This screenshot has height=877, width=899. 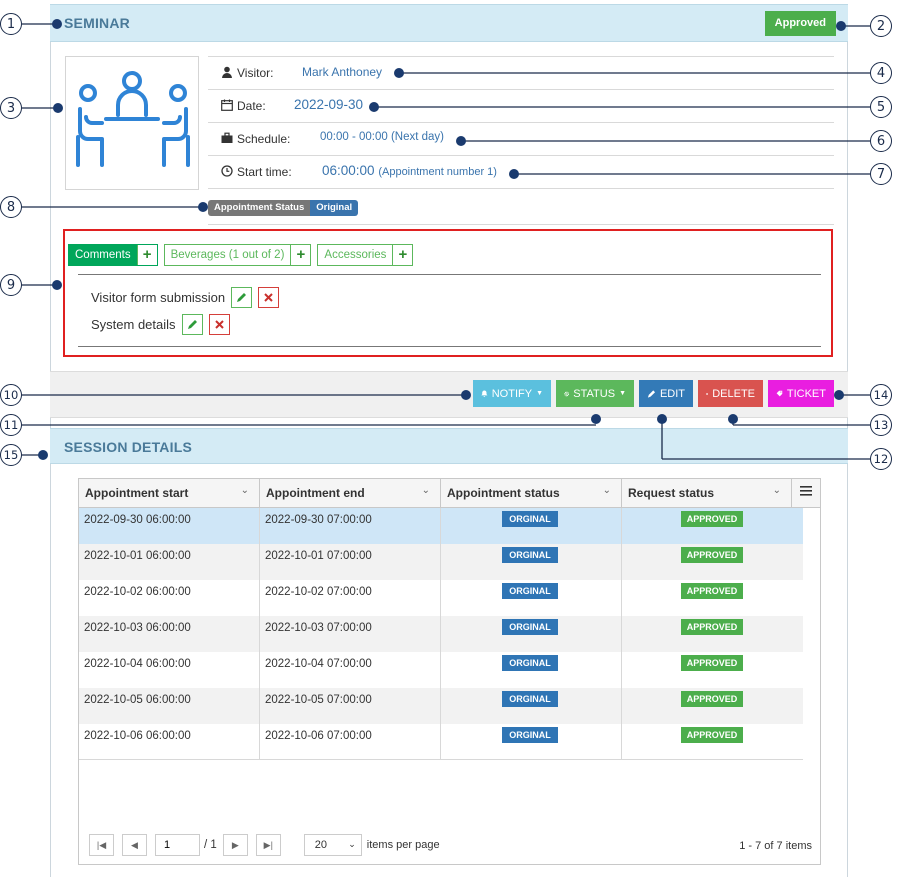 What do you see at coordinates (146, 255) in the screenshot?
I see `add-comment-icon: +` at bounding box center [146, 255].